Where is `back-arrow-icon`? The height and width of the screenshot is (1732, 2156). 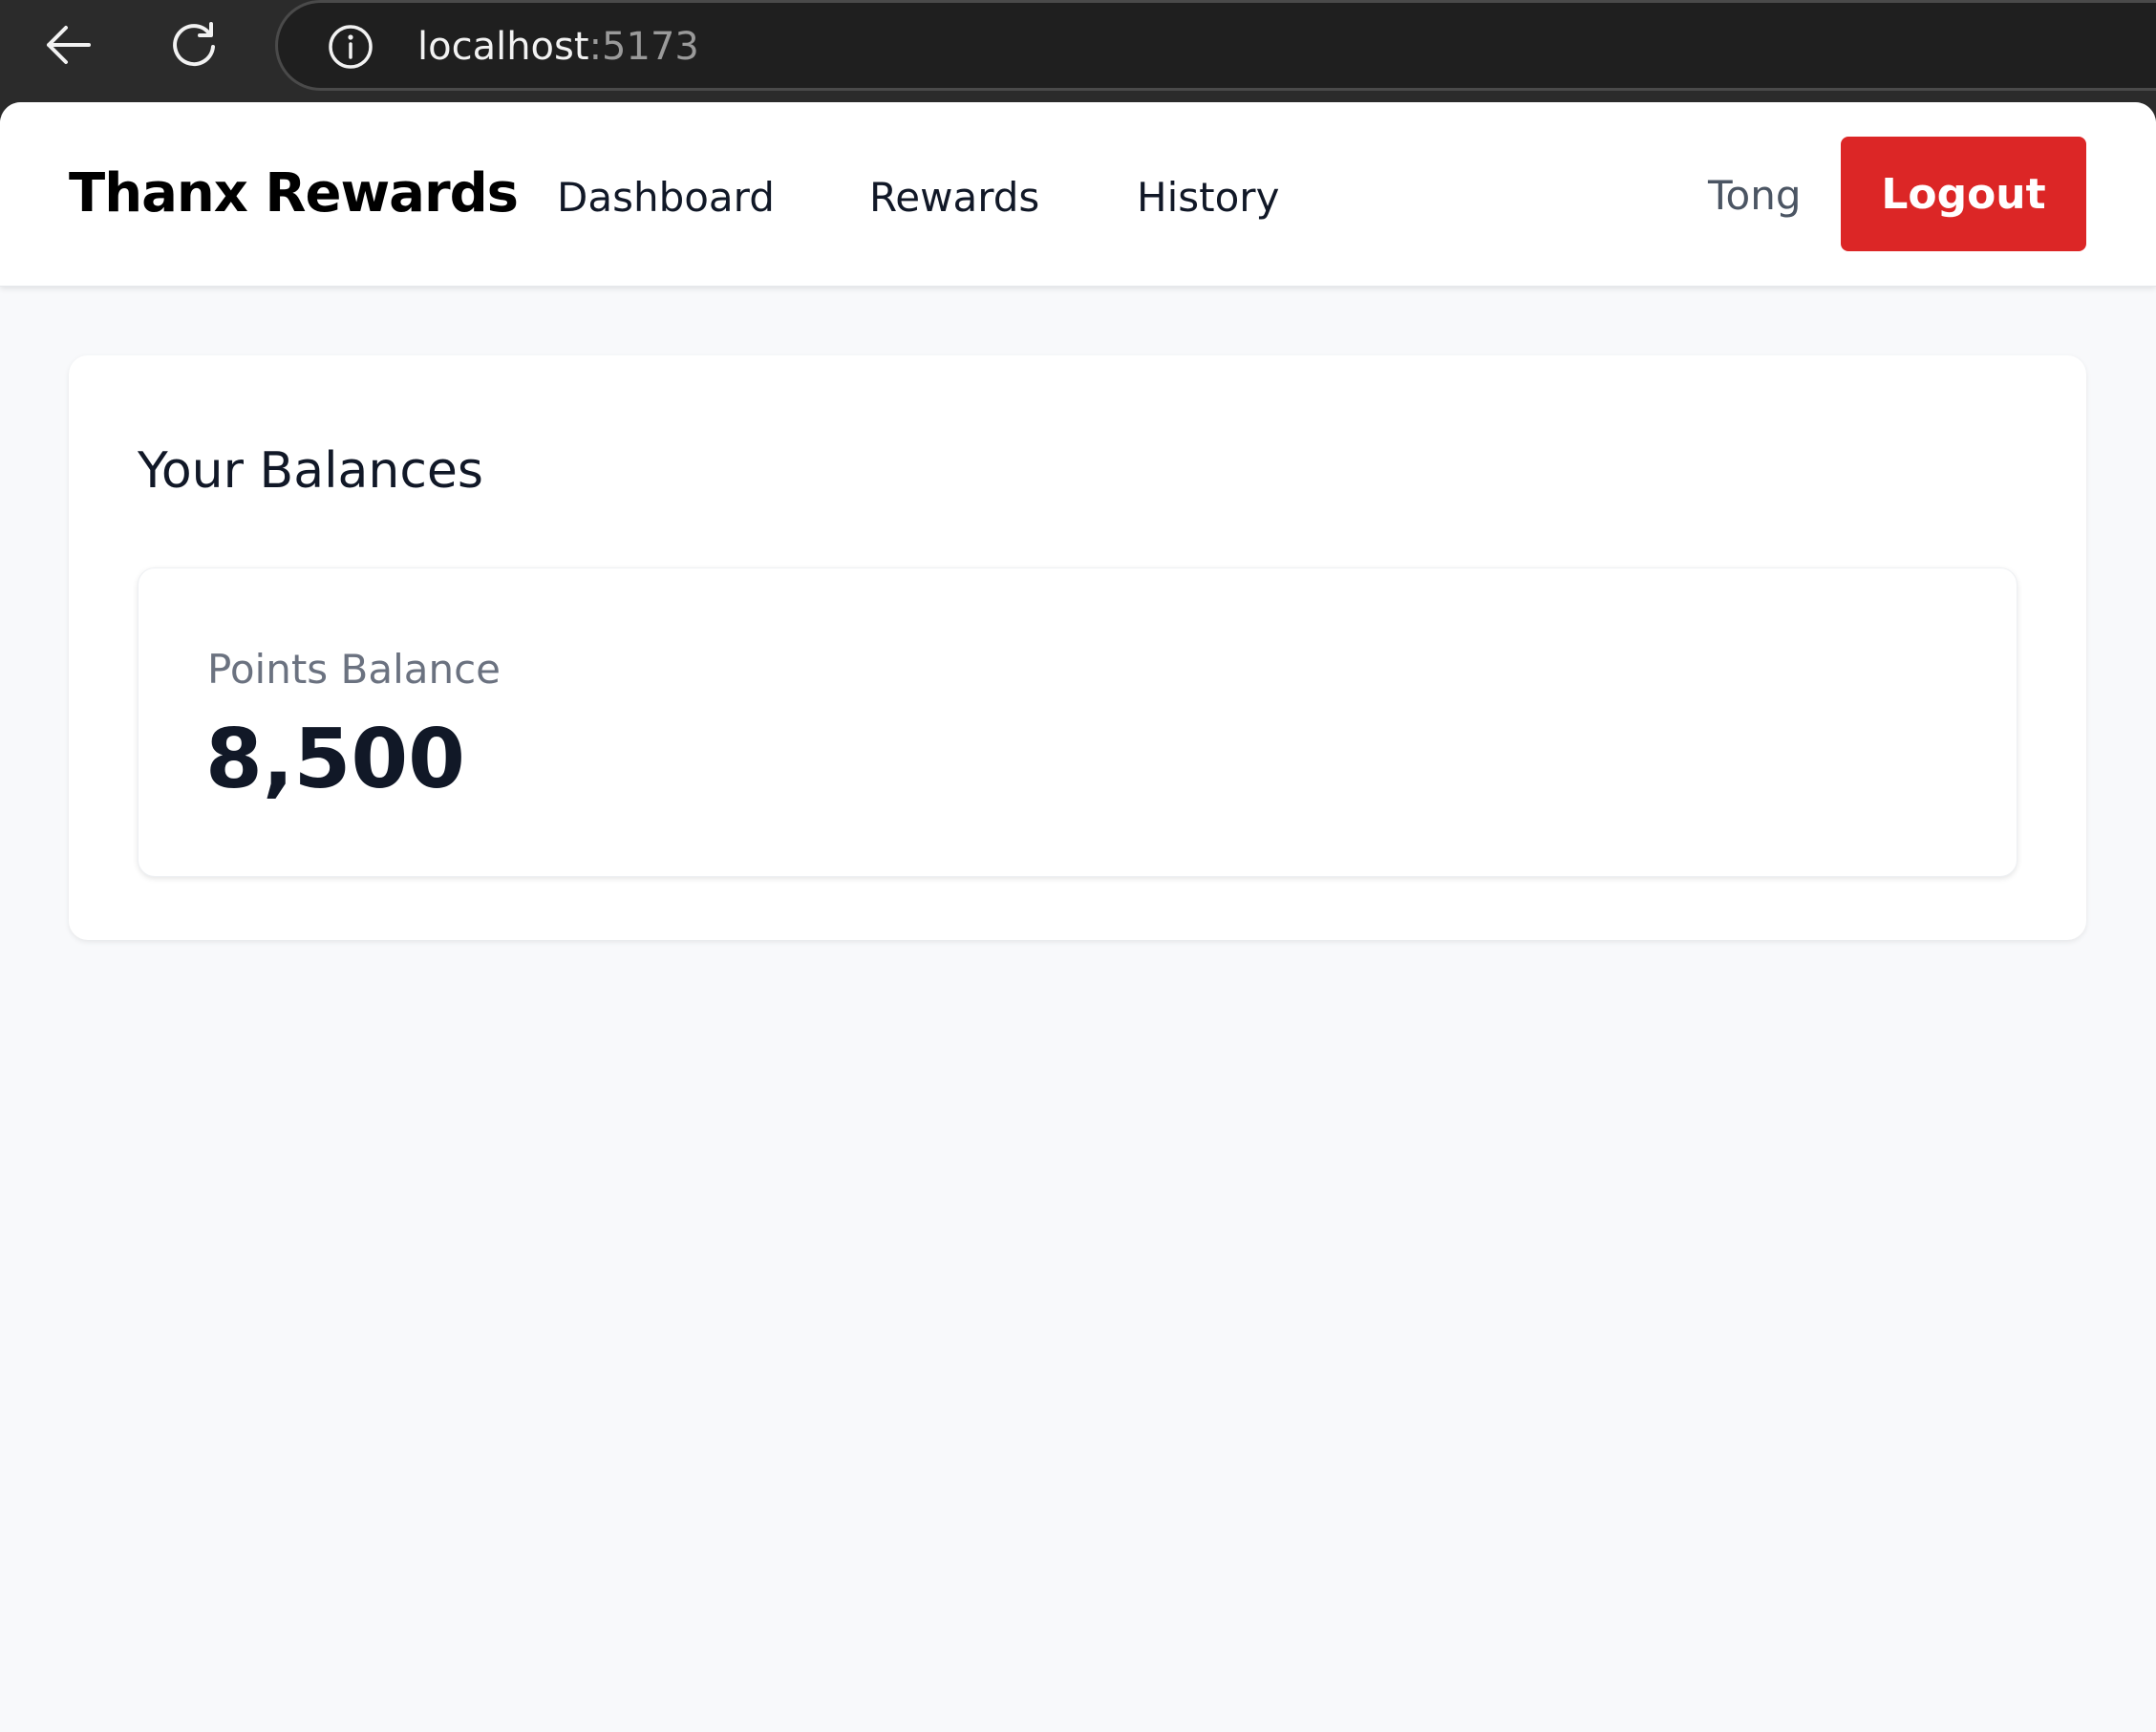
back-arrow-icon is located at coordinates (69, 45).